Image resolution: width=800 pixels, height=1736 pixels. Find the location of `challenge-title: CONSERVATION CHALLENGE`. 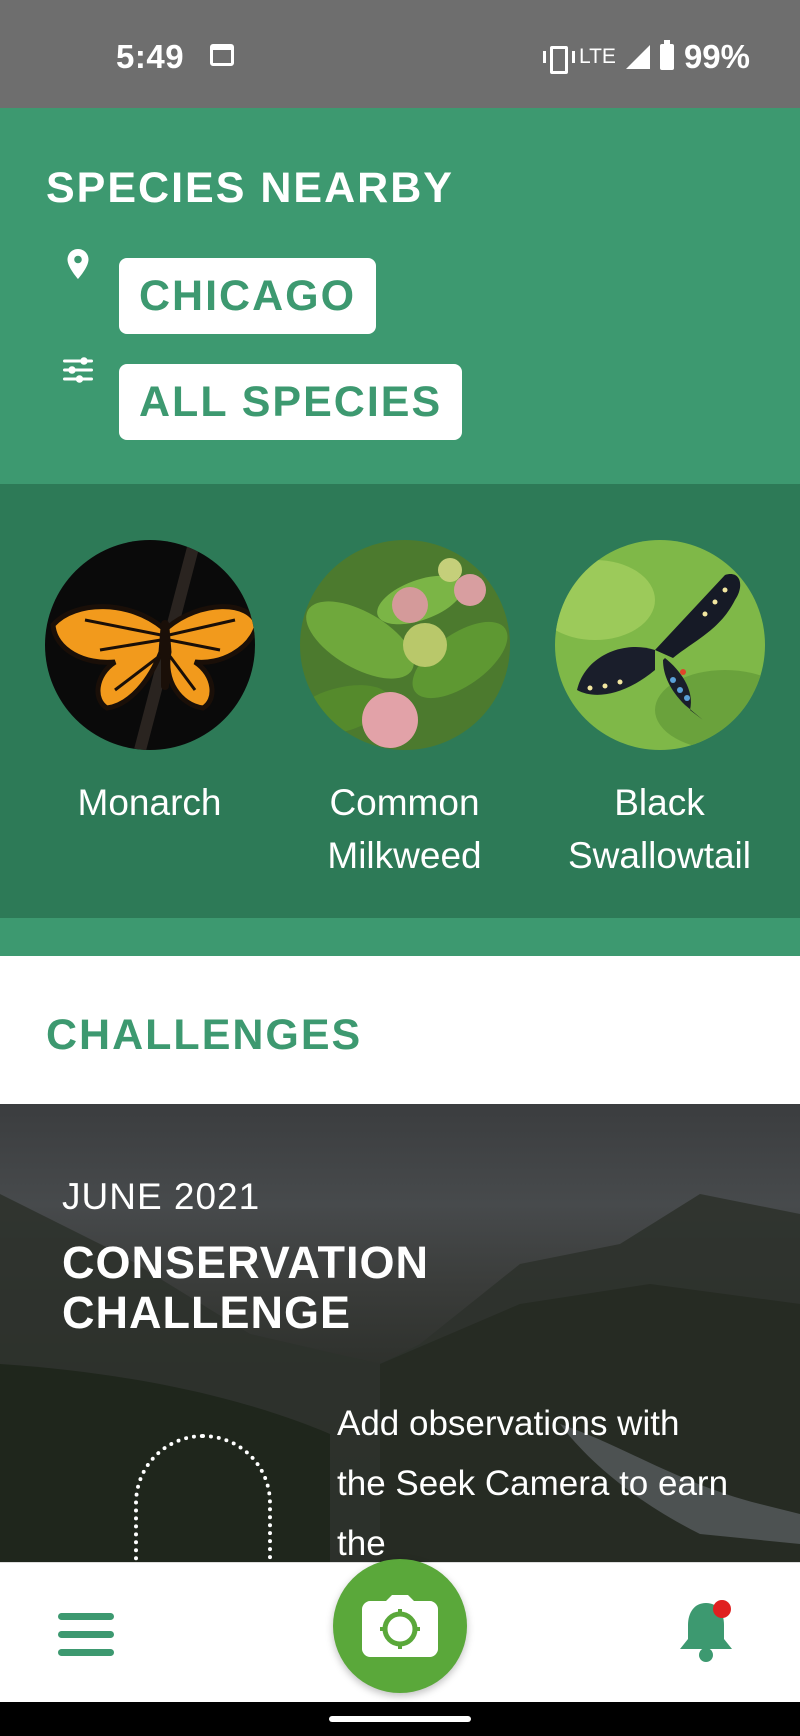

challenge-title: CONSERVATION CHALLENGE is located at coordinates (246, 1287).